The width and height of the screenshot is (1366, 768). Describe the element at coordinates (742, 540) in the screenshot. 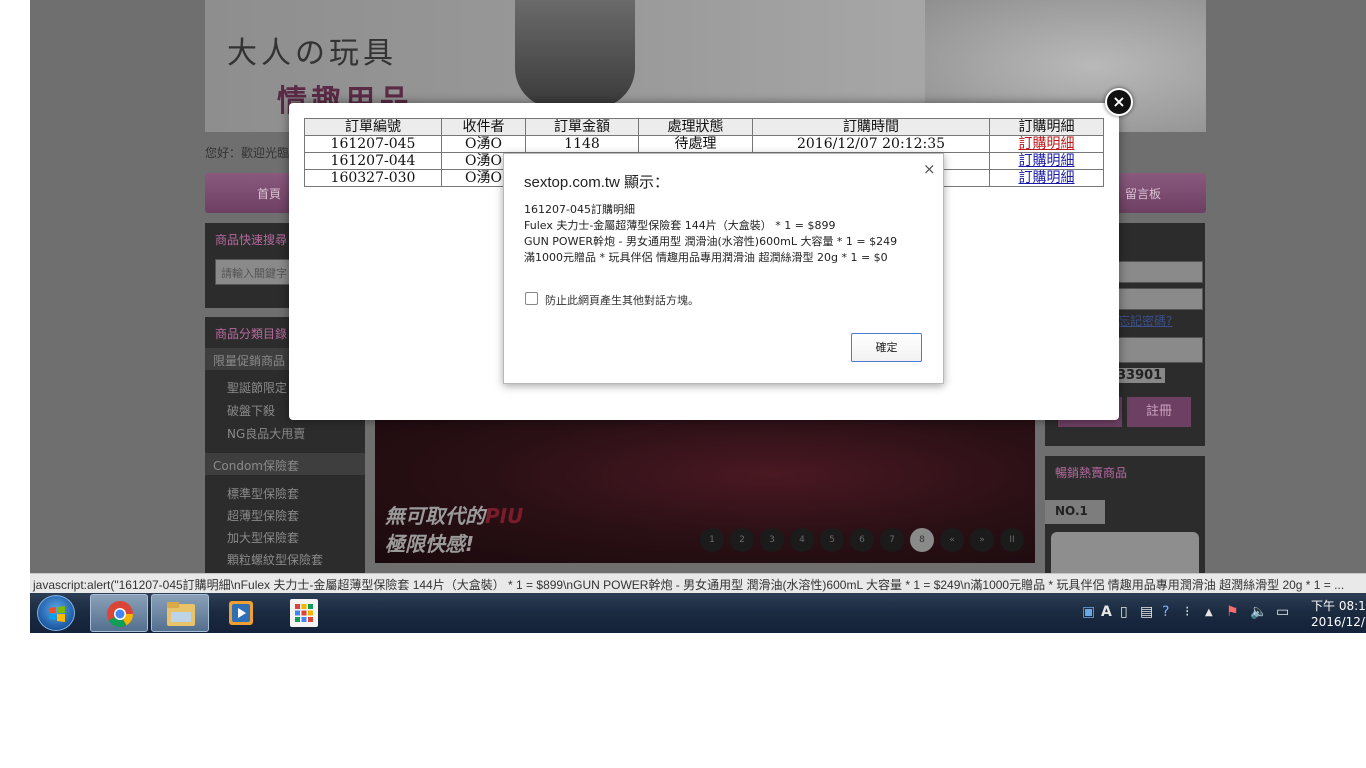

I see `slider-dot-2: 2` at that location.